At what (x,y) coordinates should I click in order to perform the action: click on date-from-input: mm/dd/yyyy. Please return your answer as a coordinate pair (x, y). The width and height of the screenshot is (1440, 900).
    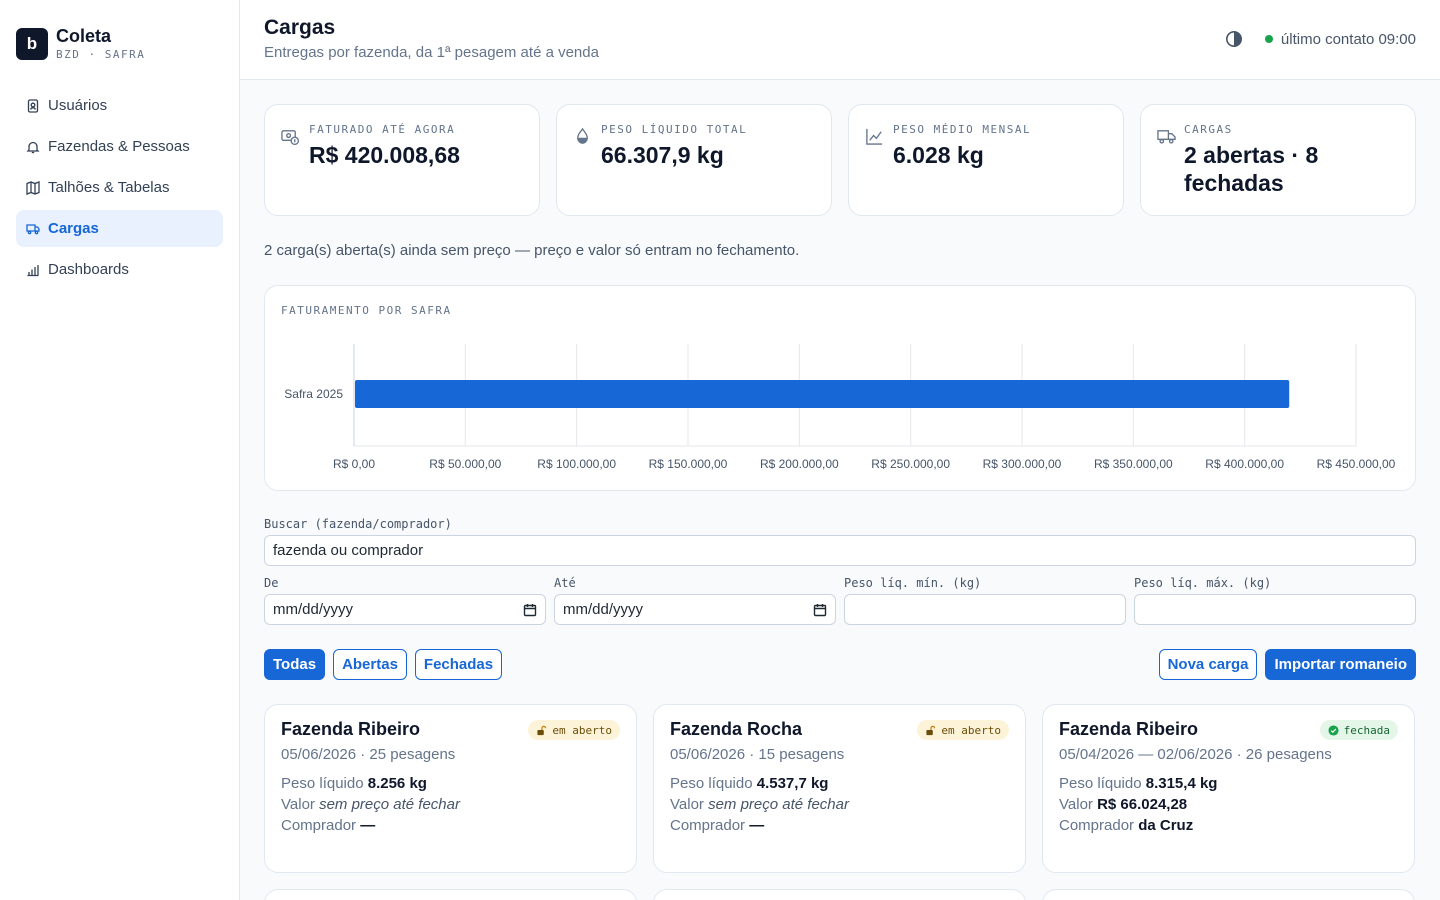
    Looking at the image, I should click on (405, 609).